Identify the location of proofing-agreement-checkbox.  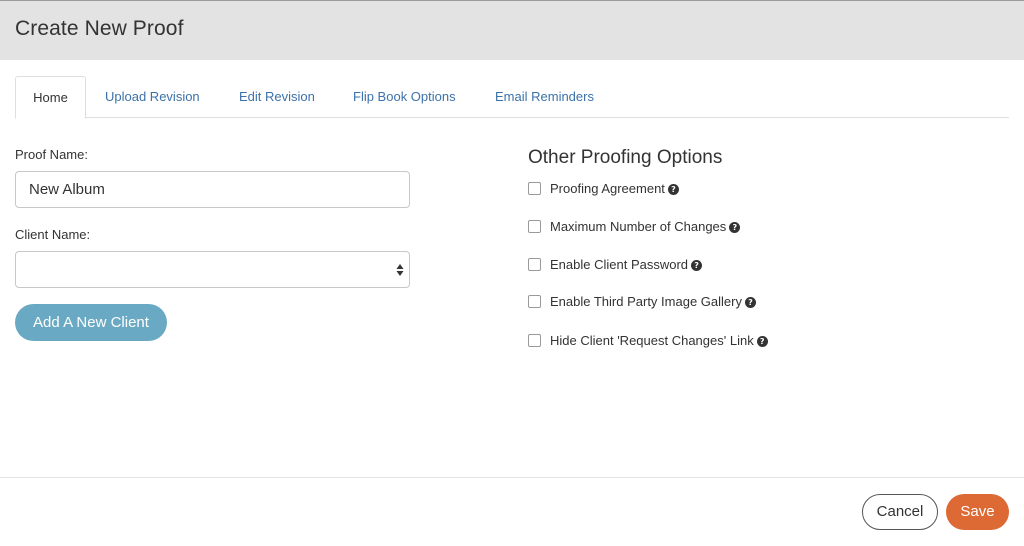
(534, 188).